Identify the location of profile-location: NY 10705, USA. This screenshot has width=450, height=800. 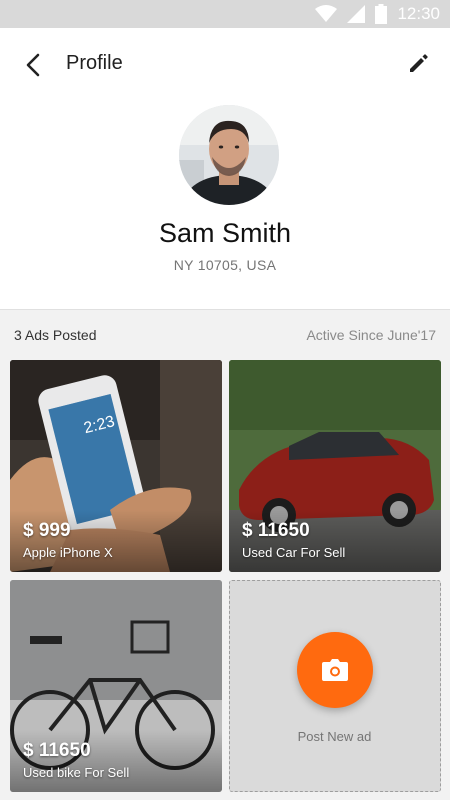
(225, 265).